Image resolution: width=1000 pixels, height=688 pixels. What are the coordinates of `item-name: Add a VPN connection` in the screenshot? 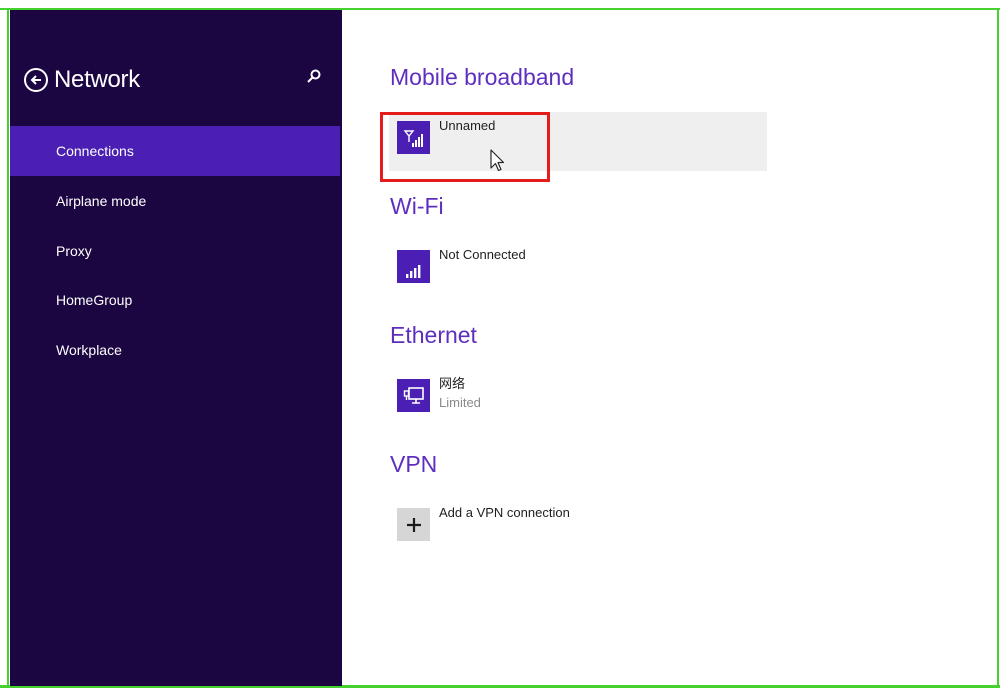 It's located at (504, 512).